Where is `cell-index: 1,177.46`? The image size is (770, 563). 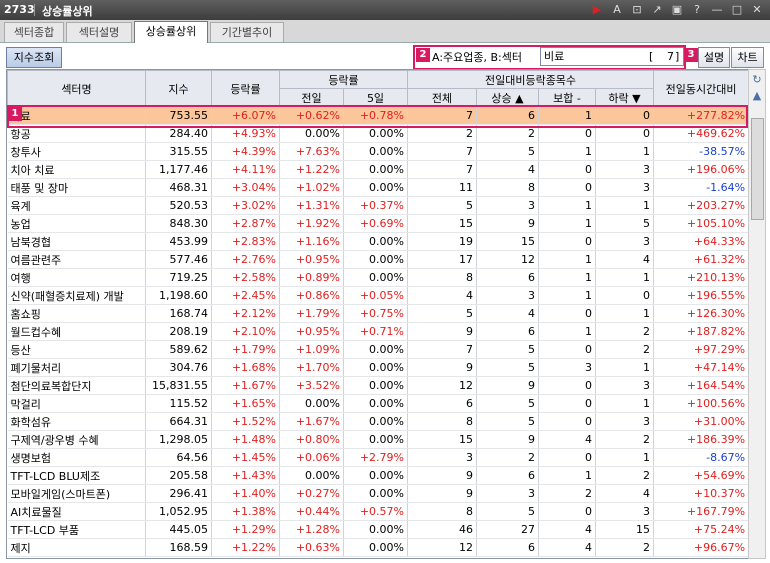 cell-index: 1,177.46 is located at coordinates (178, 169).